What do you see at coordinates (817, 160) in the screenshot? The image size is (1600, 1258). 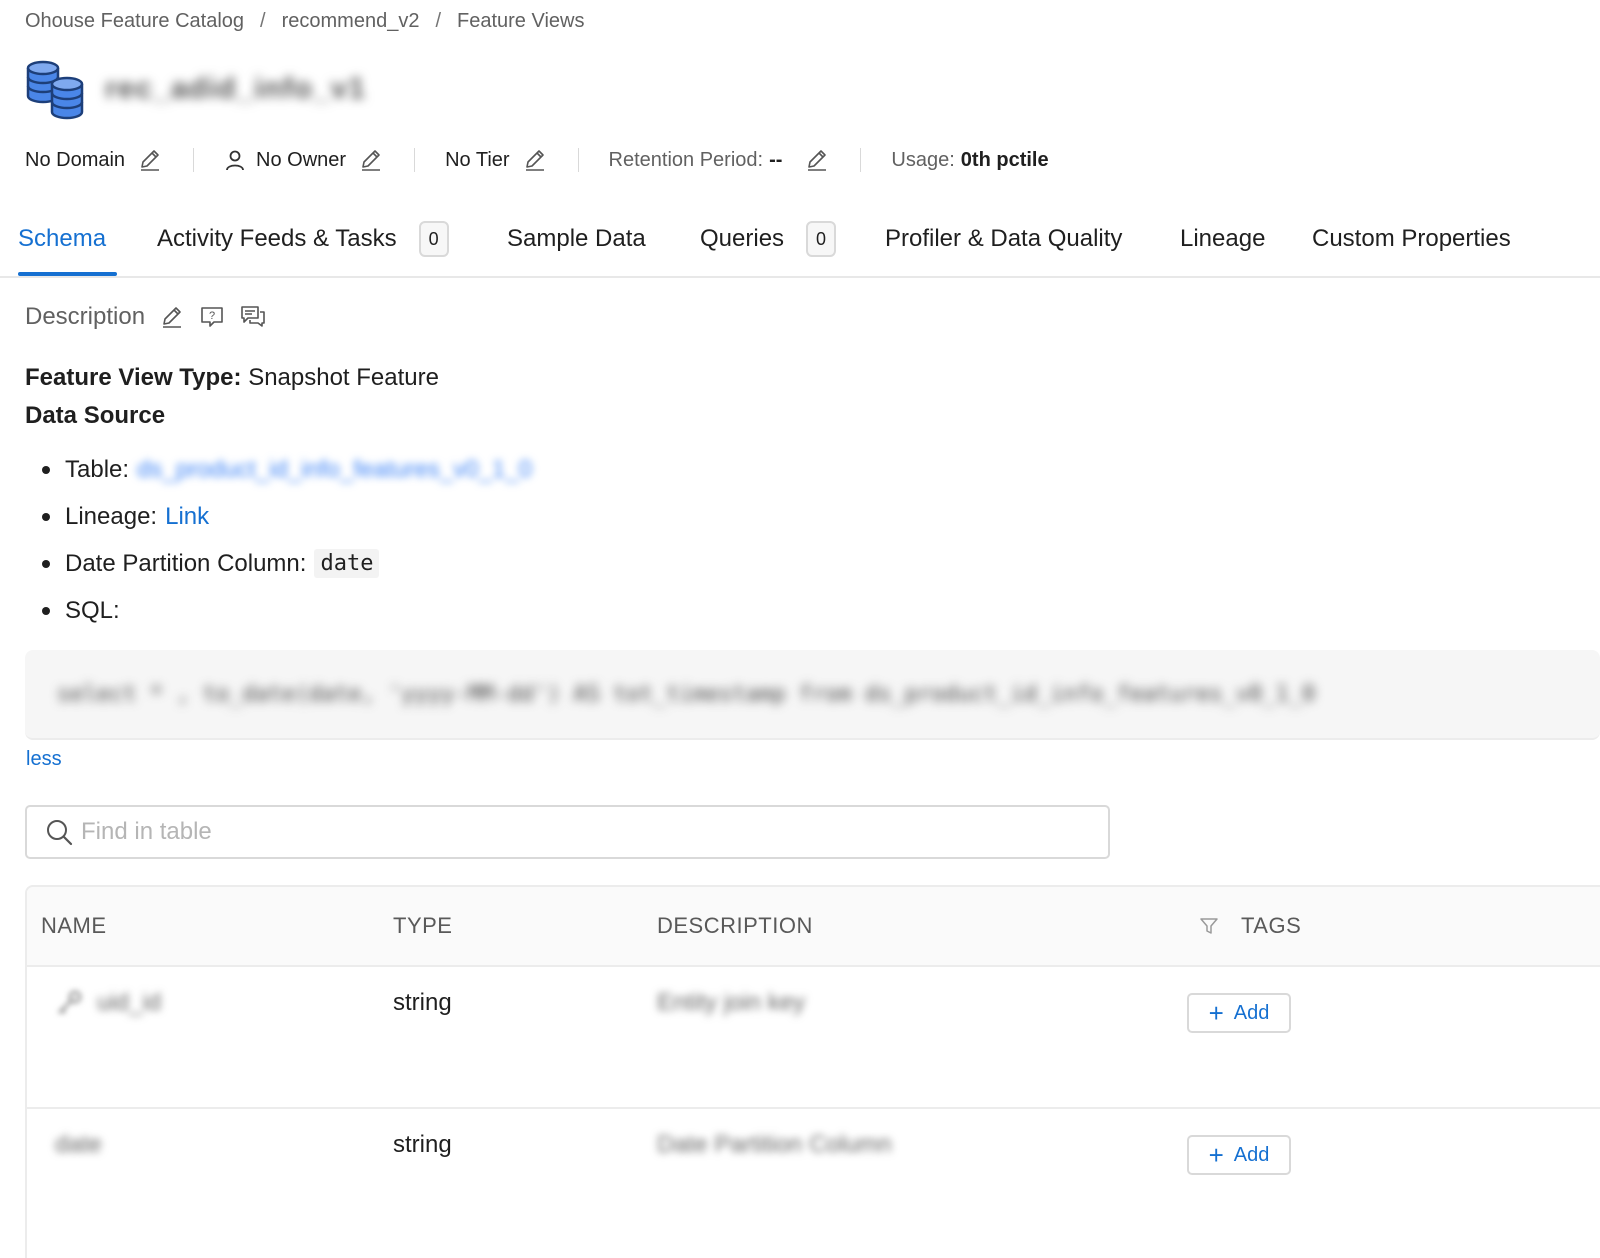 I see `edit-retention-icon` at bounding box center [817, 160].